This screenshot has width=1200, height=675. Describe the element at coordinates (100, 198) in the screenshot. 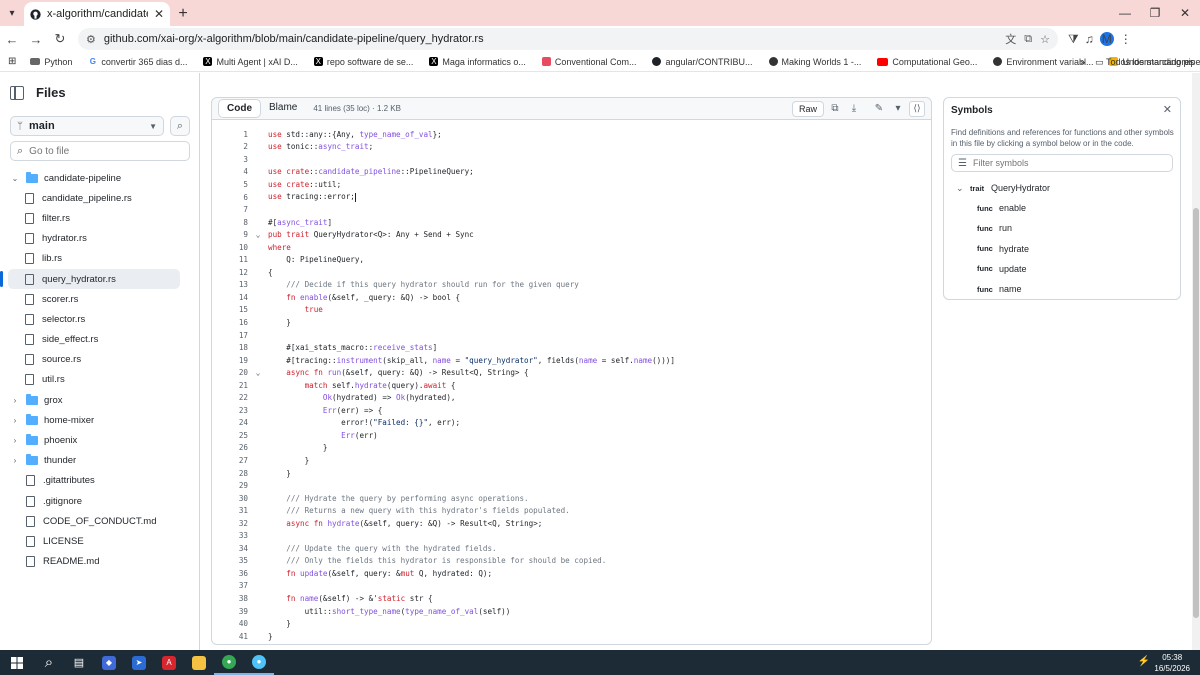

I see `tree-file: candidate_pipeline.rs` at that location.